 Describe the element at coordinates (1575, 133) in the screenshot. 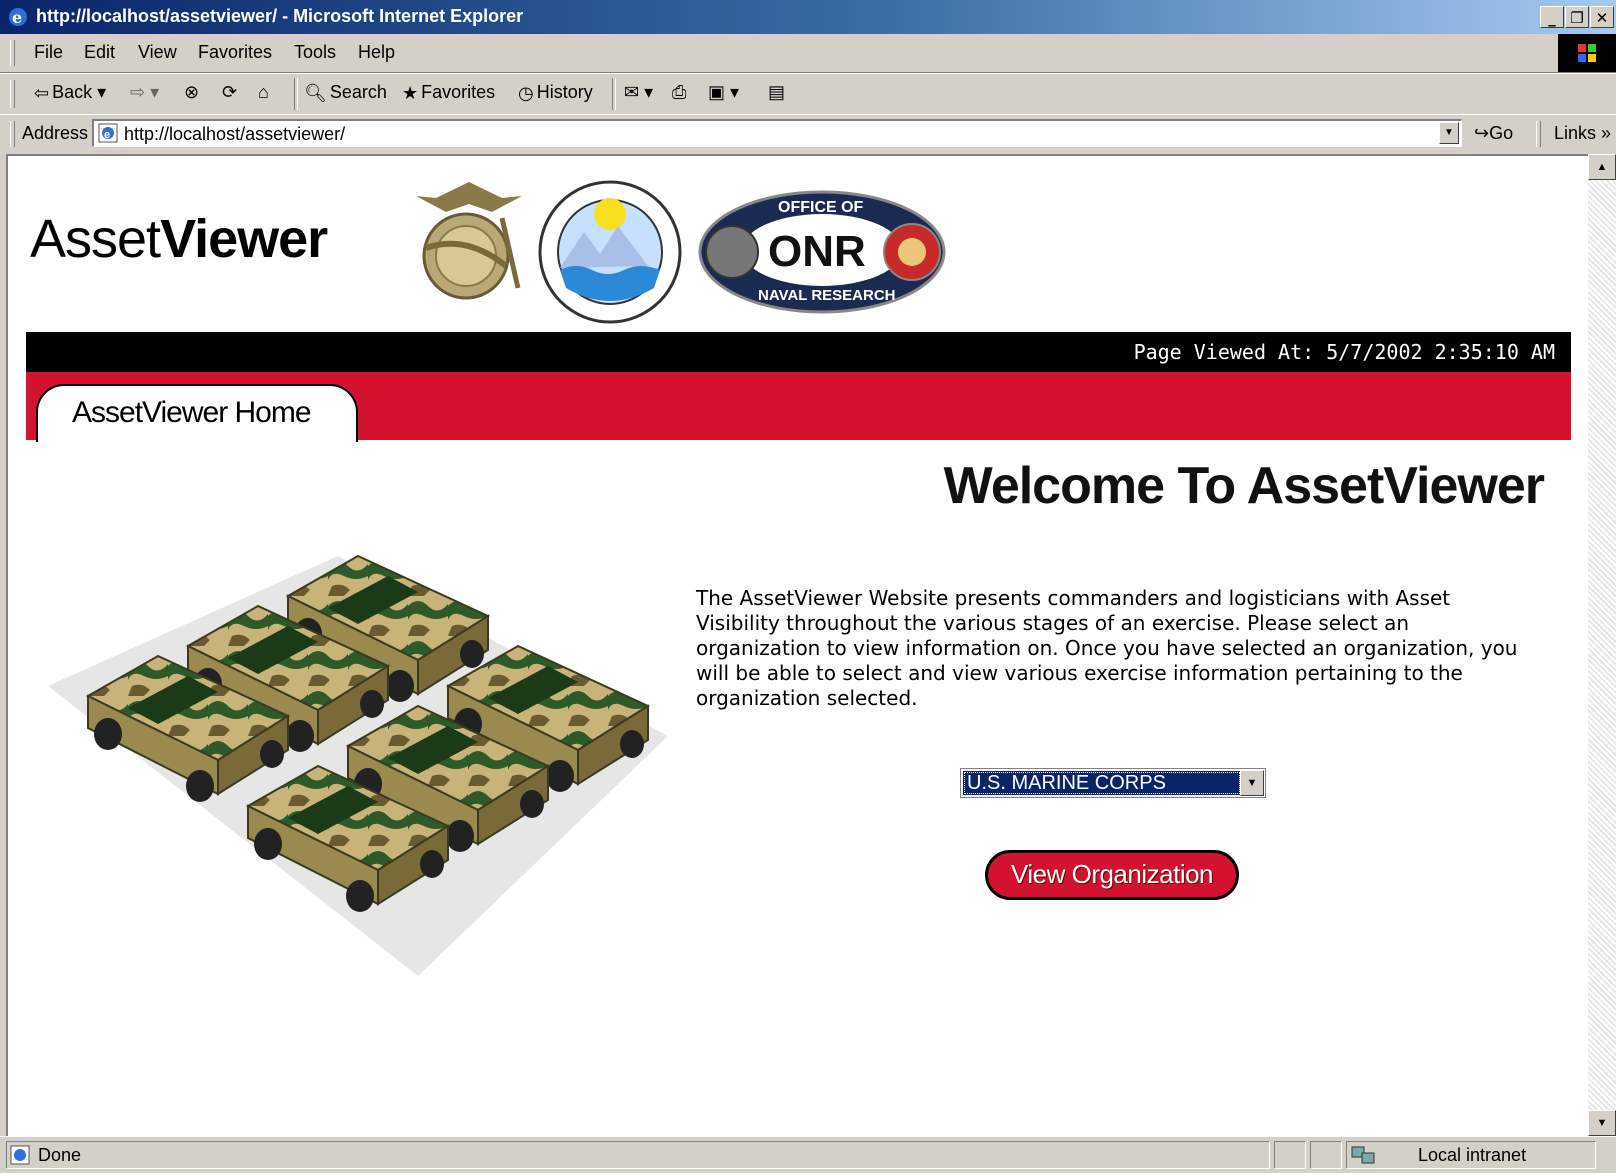

I see `links-label: Links` at that location.